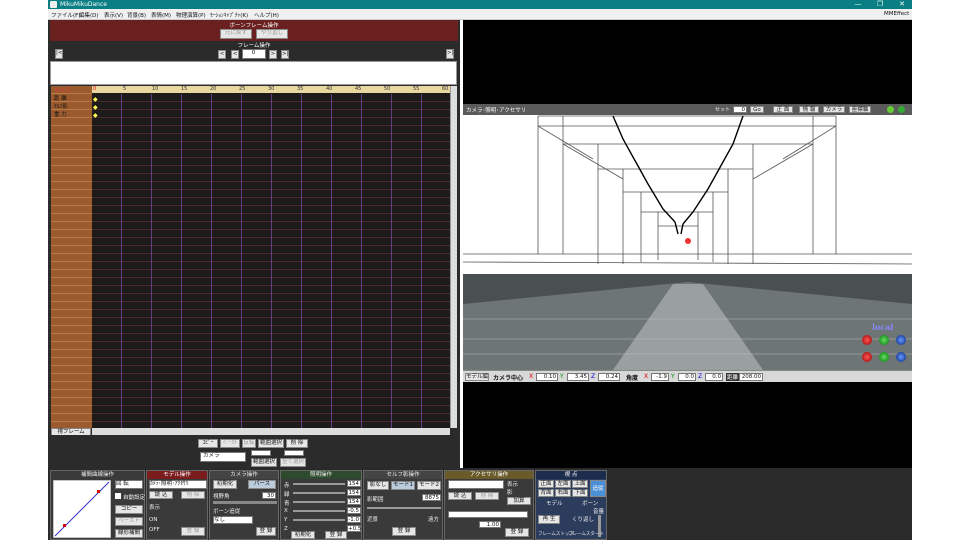 The width and height of the screenshot is (960, 540). Describe the element at coordinates (236, 34) in the screenshot. I see `undo-button: 元に戻す` at that location.